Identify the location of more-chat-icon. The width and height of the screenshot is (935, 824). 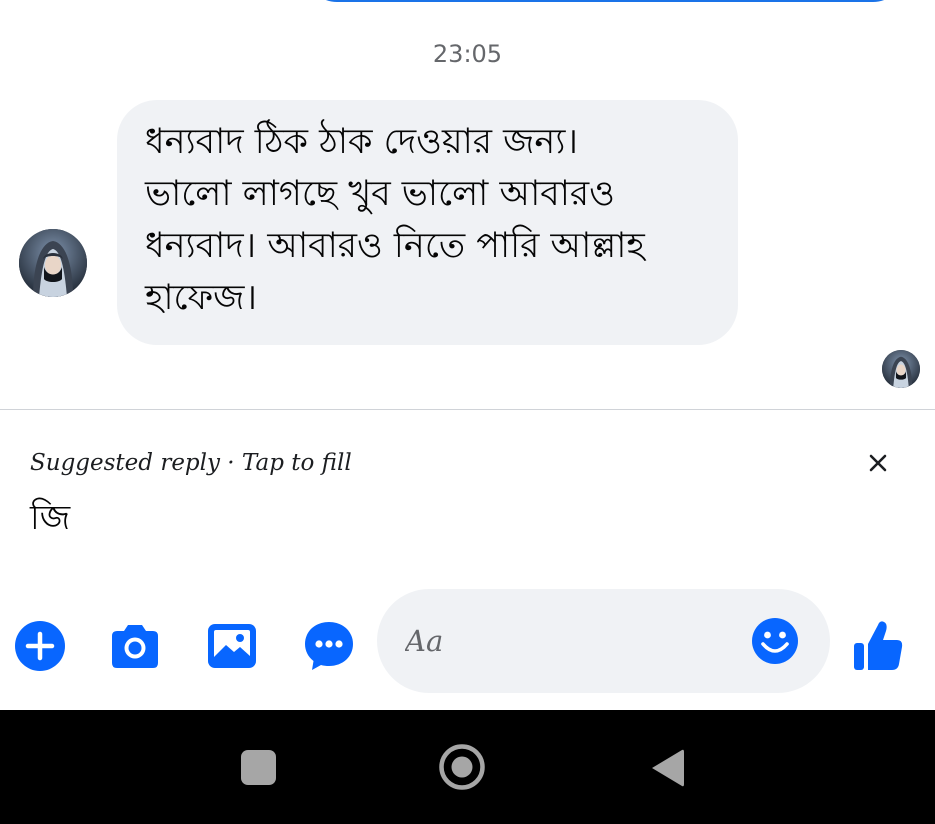
(329, 646).